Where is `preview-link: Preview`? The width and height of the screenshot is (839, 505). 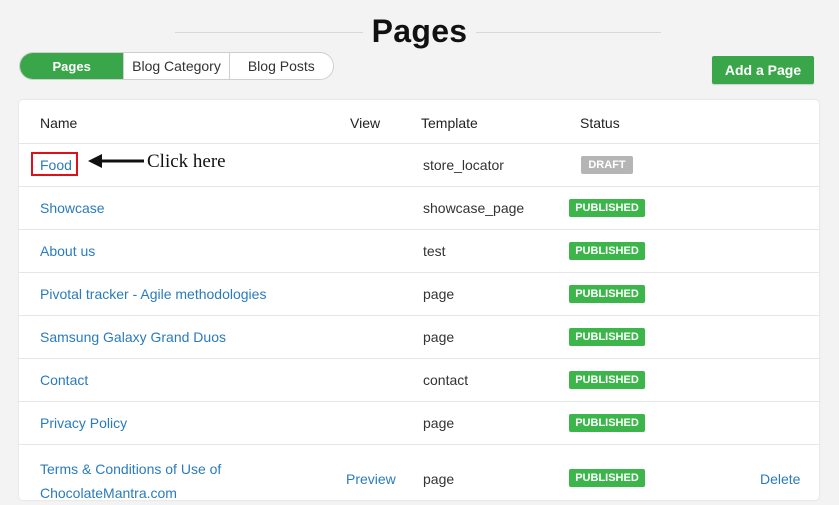 preview-link: Preview is located at coordinates (371, 479).